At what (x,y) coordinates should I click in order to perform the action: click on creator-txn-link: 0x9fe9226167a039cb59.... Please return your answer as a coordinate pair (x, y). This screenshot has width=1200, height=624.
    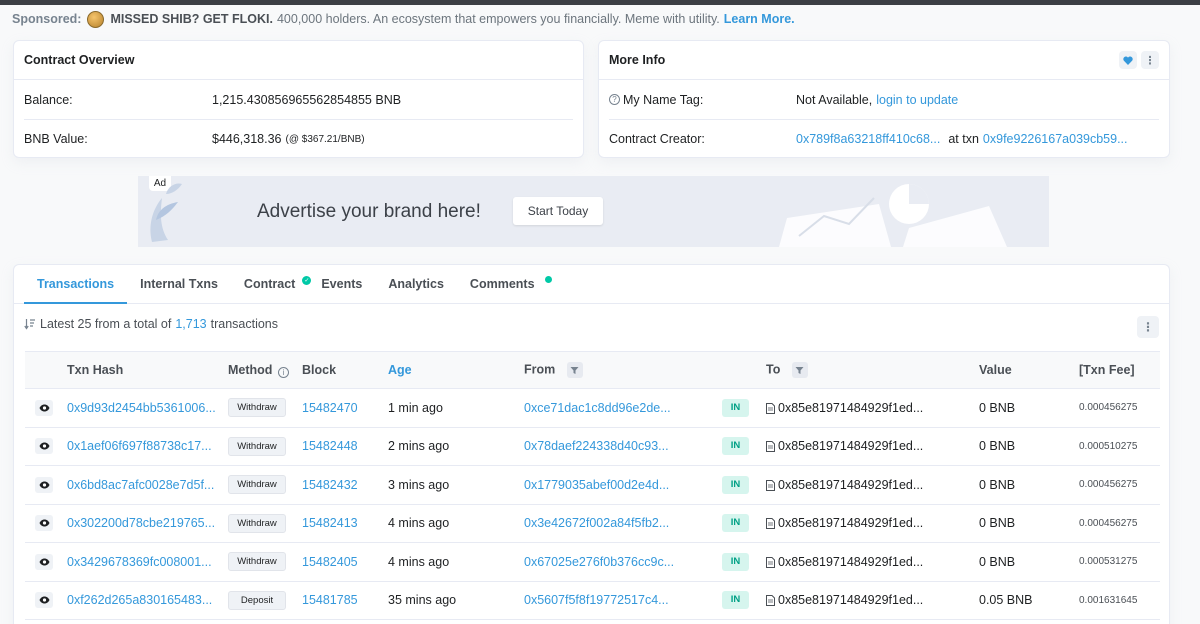
    Looking at the image, I should click on (1055, 139).